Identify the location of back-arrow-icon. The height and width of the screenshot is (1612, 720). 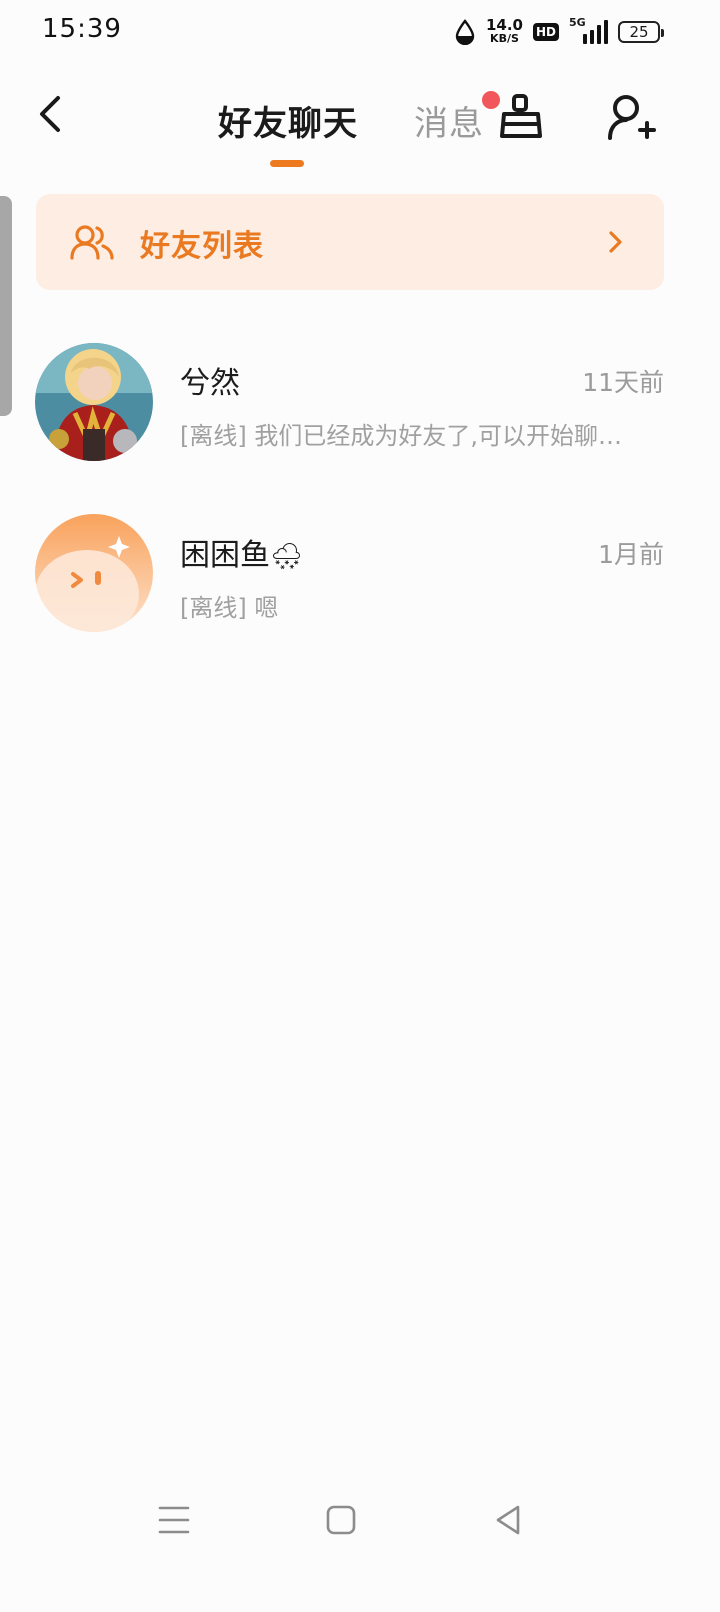
(52, 114).